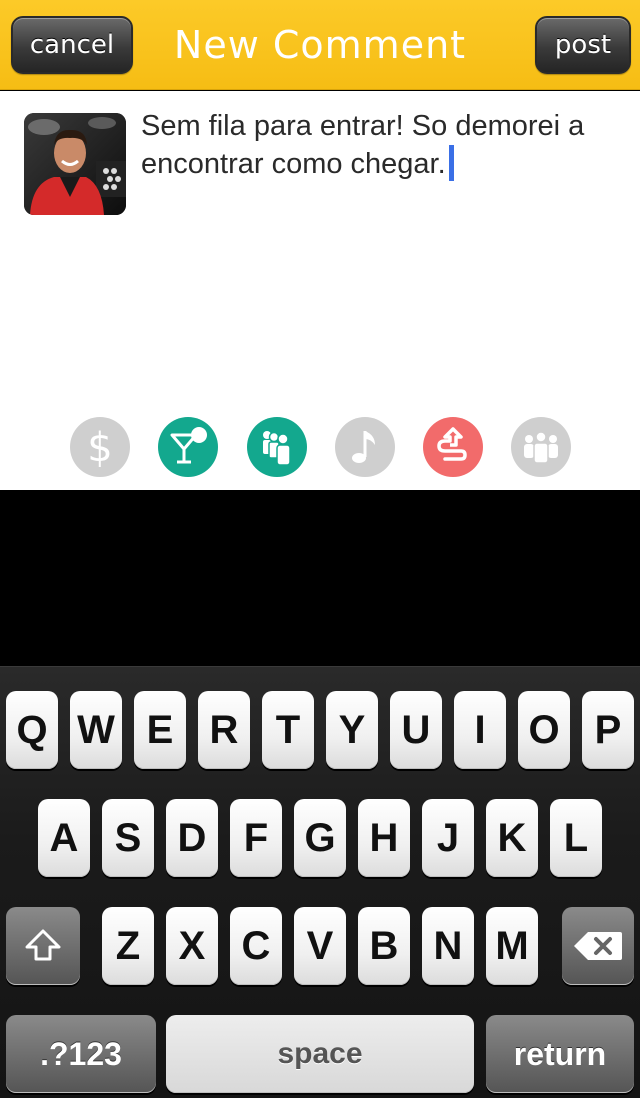 The width and height of the screenshot is (640, 1098). I want to click on key-x: X, so click(192, 946).